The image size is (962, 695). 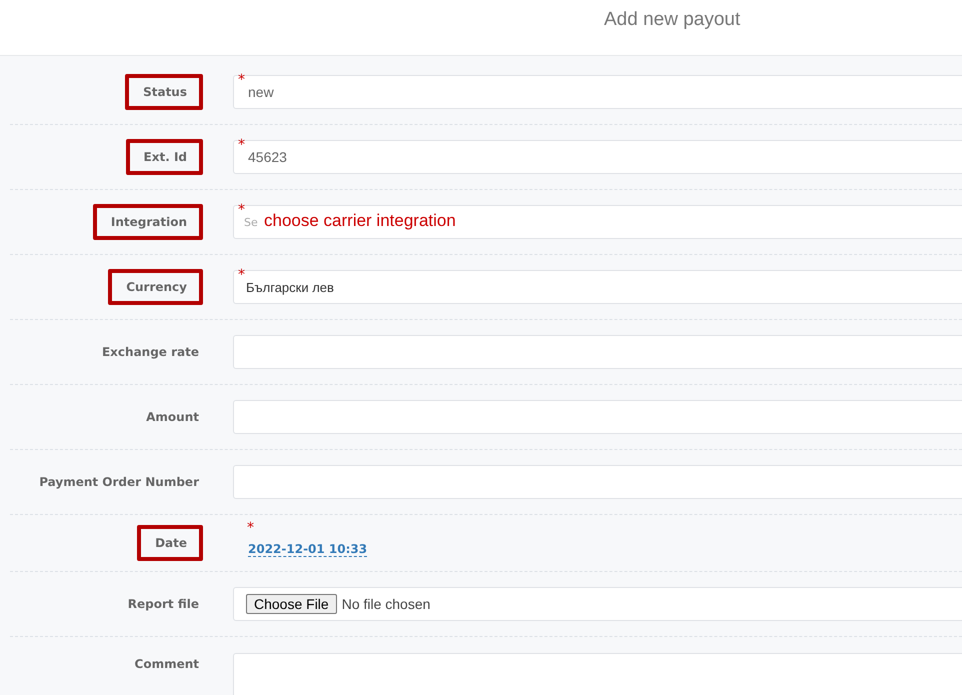 What do you see at coordinates (172, 417) in the screenshot?
I see `field-label: Amount` at bounding box center [172, 417].